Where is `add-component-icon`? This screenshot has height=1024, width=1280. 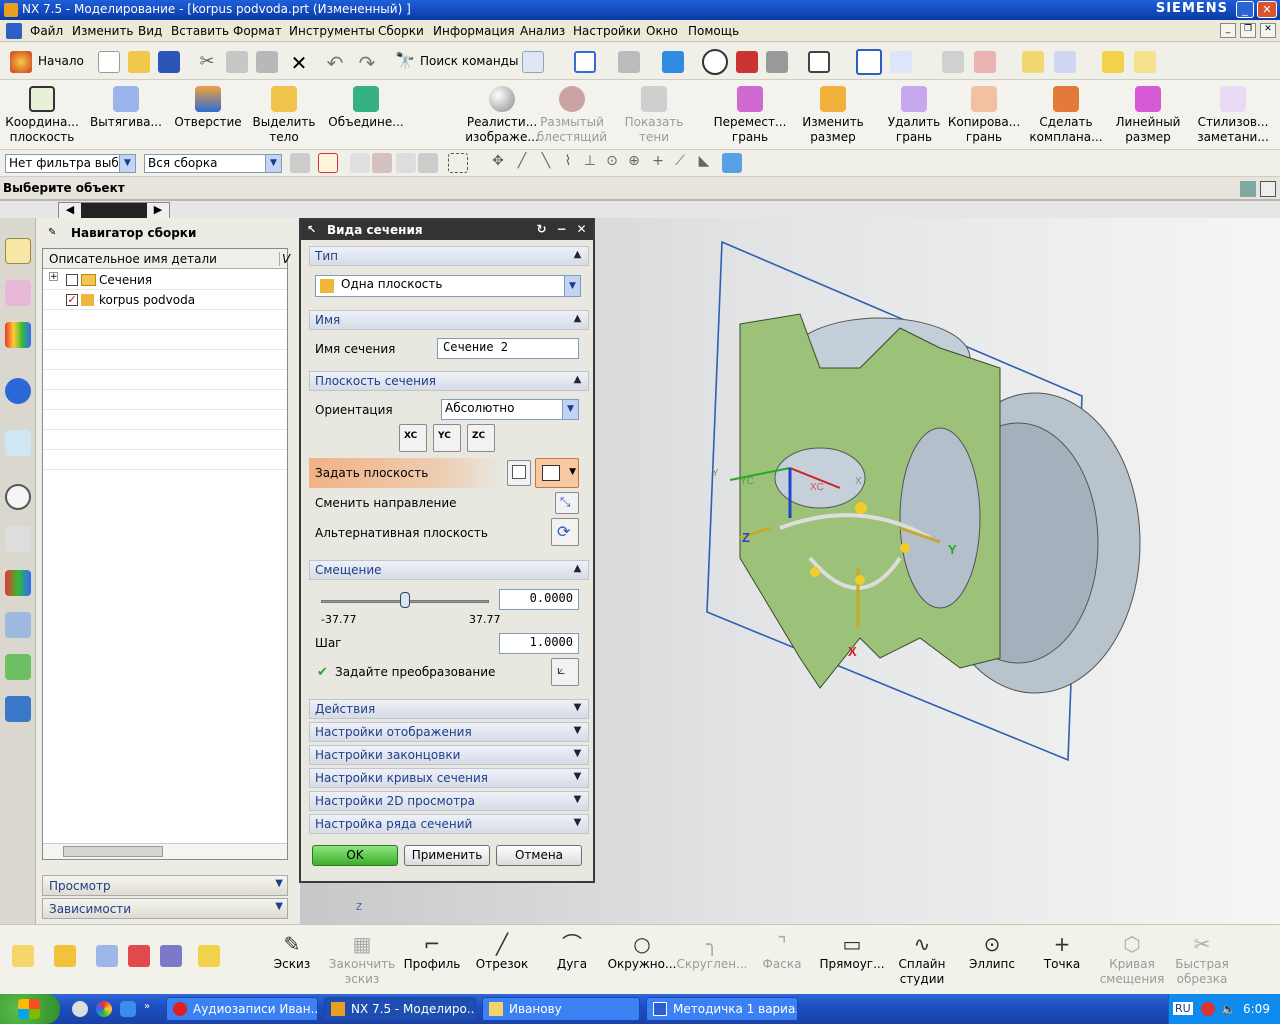 add-component-icon is located at coordinates (65, 956).